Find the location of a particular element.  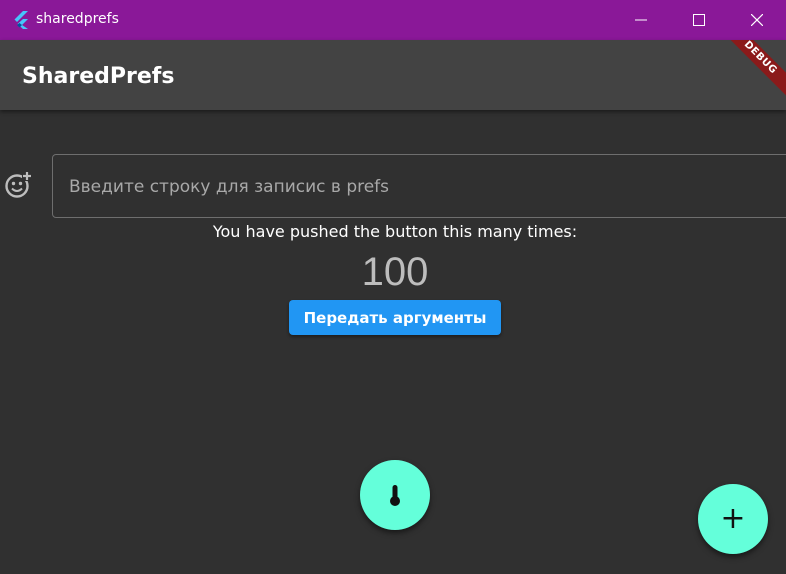

window-title: sharedprefs is located at coordinates (77, 19).